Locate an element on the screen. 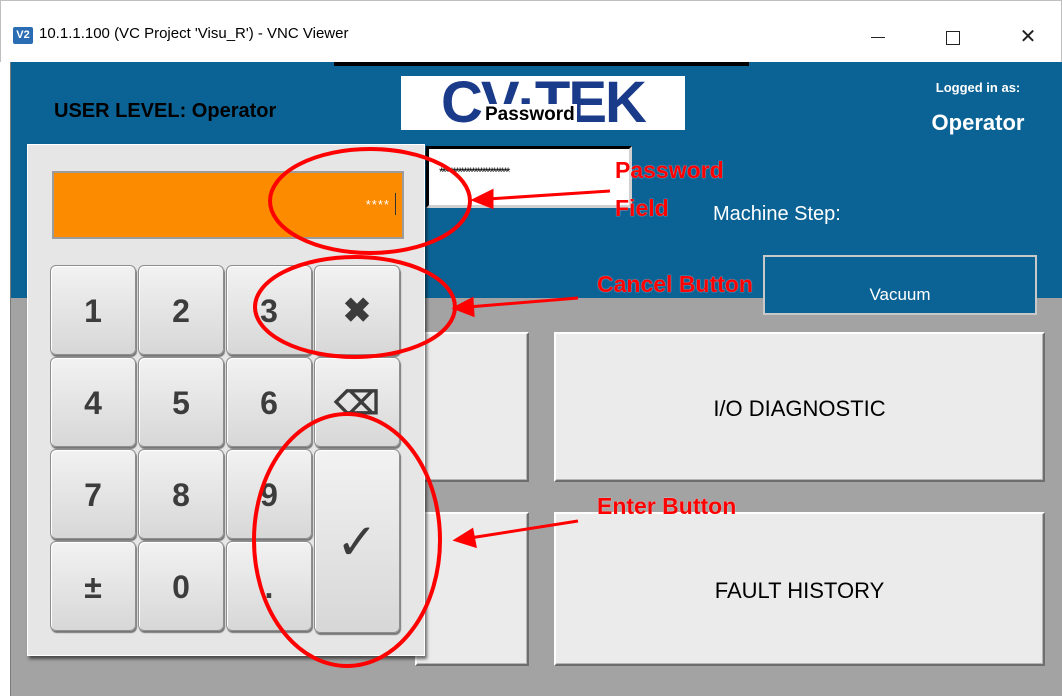 This screenshot has height=696, width=1062. password-field-annotation-line2: Field is located at coordinates (642, 208).